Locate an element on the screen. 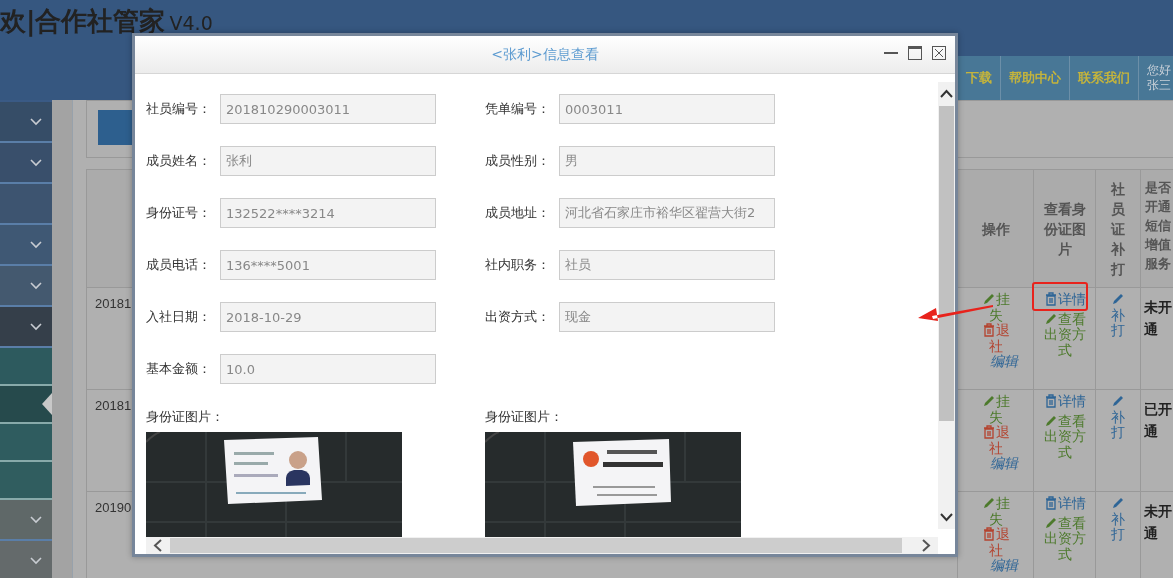 This screenshot has width=1173, height=578. input-field: 2018-10-29 is located at coordinates (328, 317).